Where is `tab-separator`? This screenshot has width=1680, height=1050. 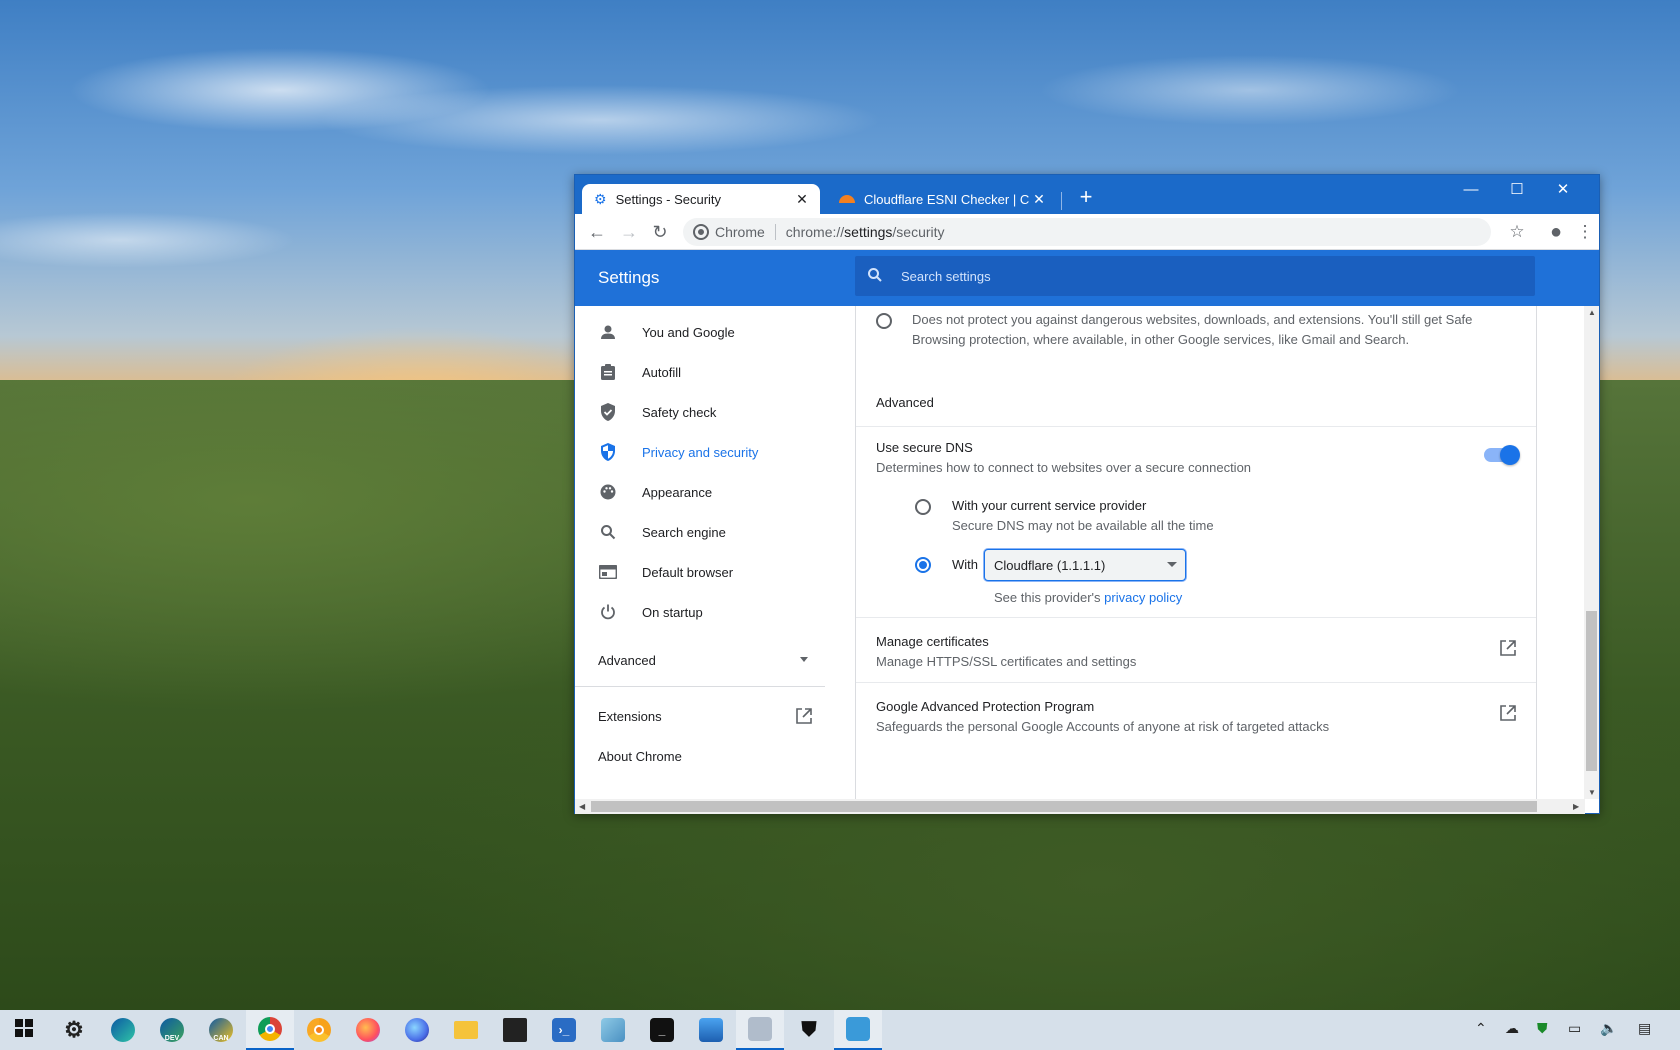 tab-separator is located at coordinates (1061, 201).